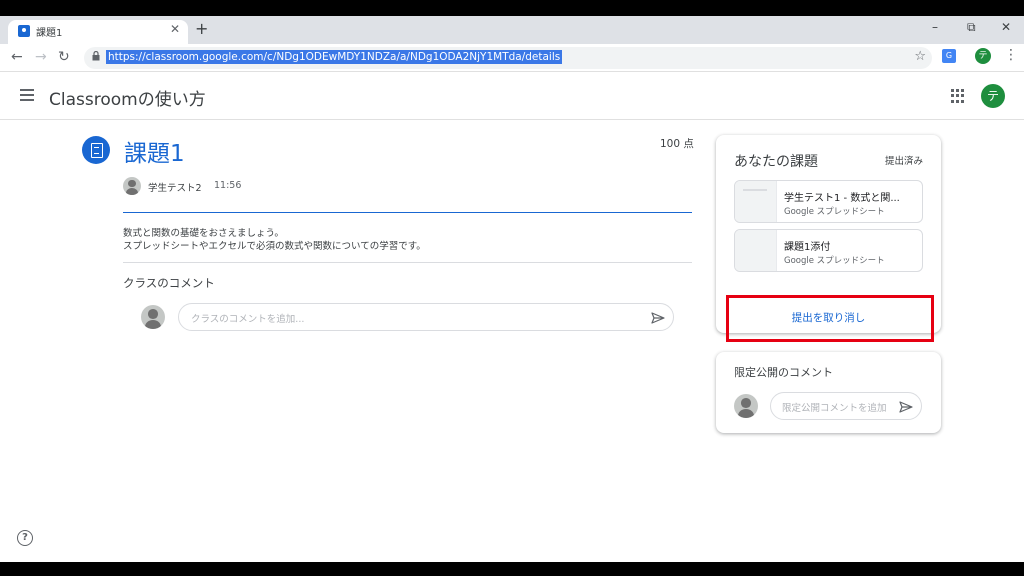 This screenshot has height=576, width=1024. I want to click on tab-close-icon: ✕, so click(175, 29).